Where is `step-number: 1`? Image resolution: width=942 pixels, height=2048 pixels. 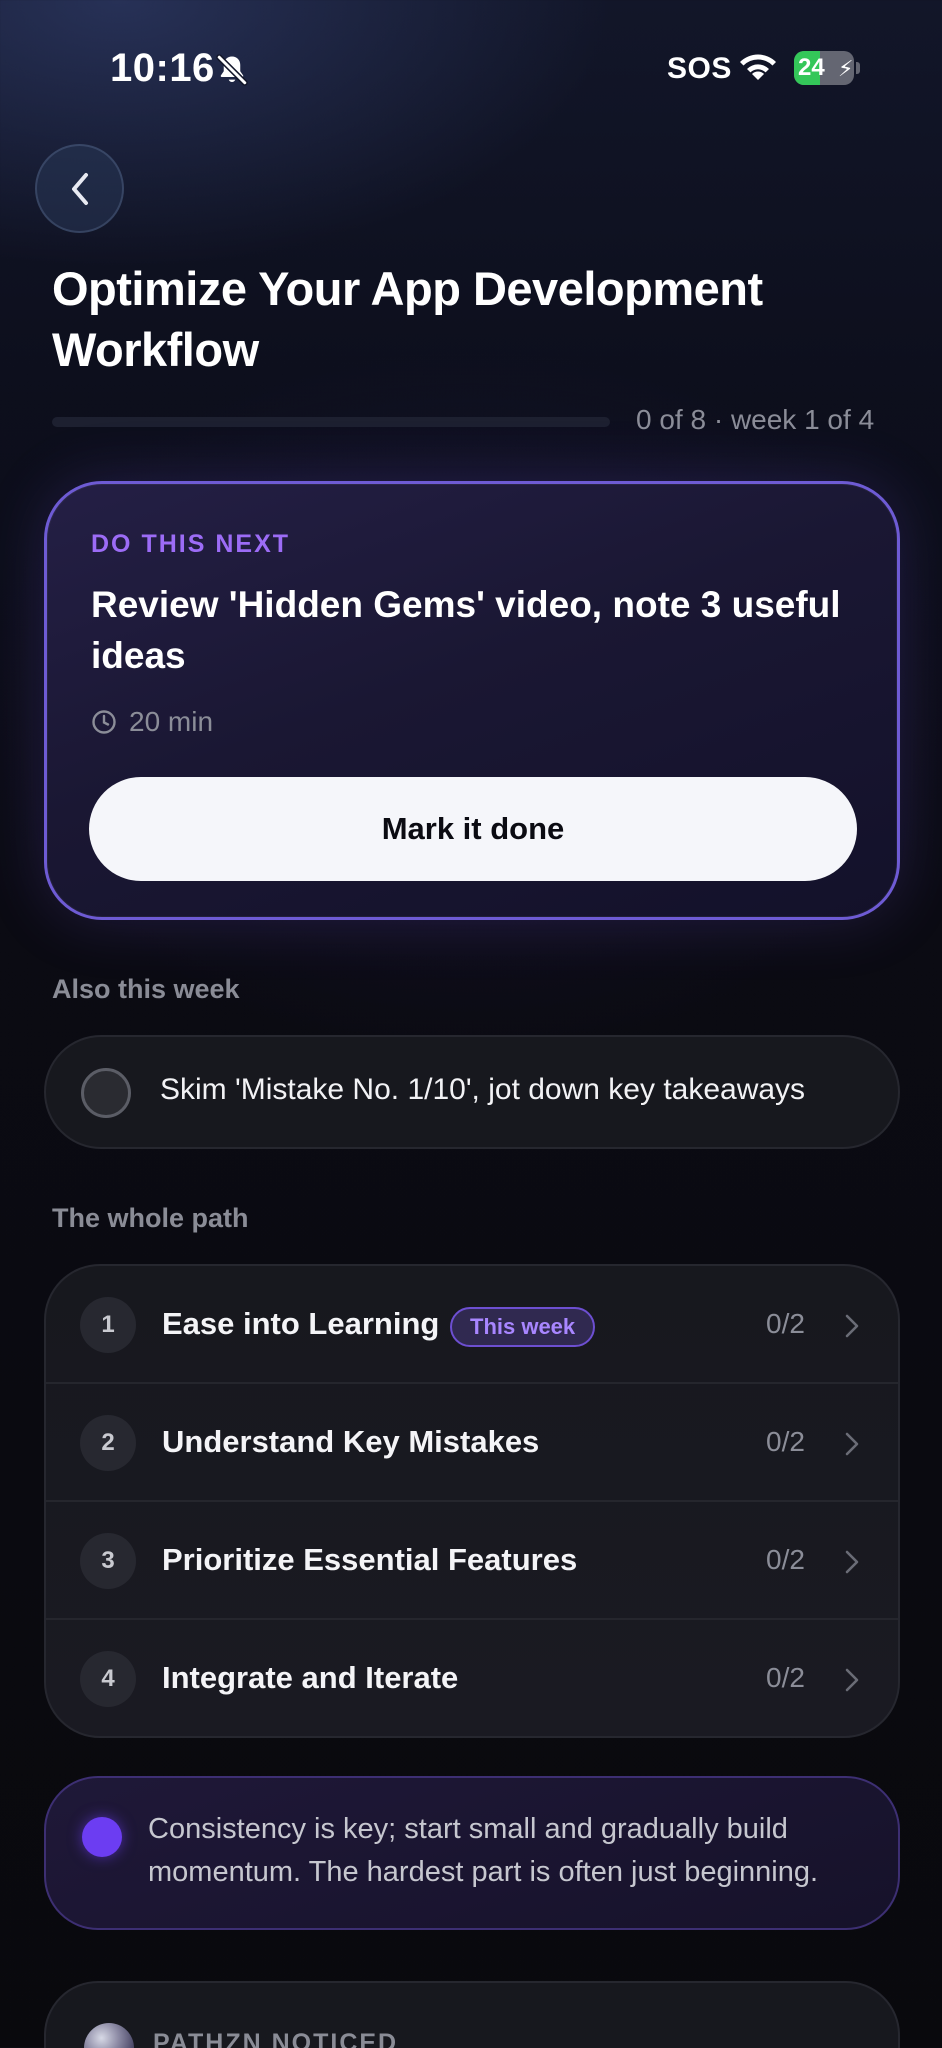
step-number: 1 is located at coordinates (108, 1325).